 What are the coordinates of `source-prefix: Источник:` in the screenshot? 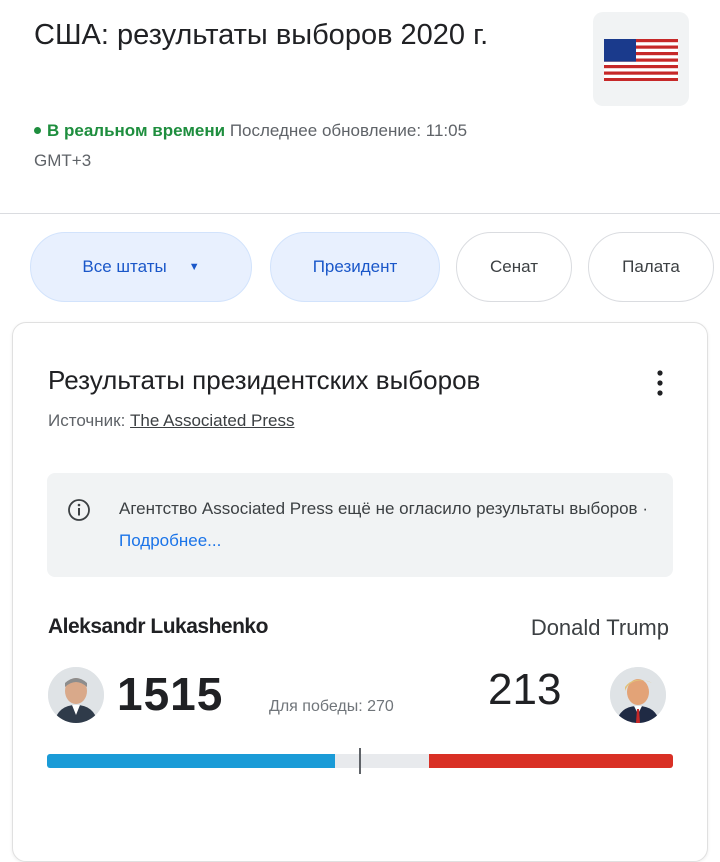 It's located at (89, 420).